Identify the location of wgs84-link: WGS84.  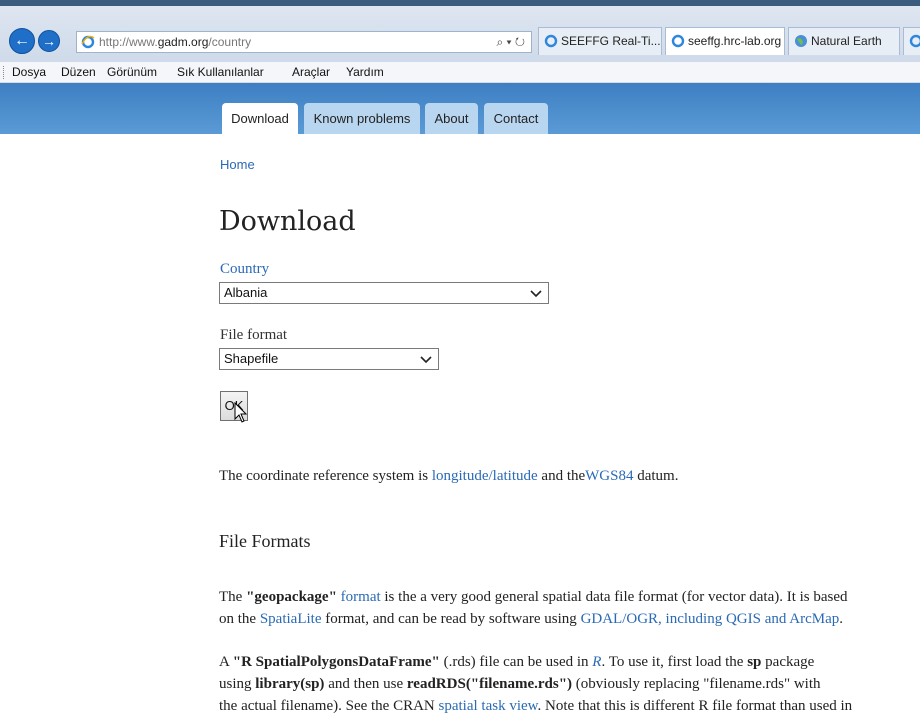
(609, 476).